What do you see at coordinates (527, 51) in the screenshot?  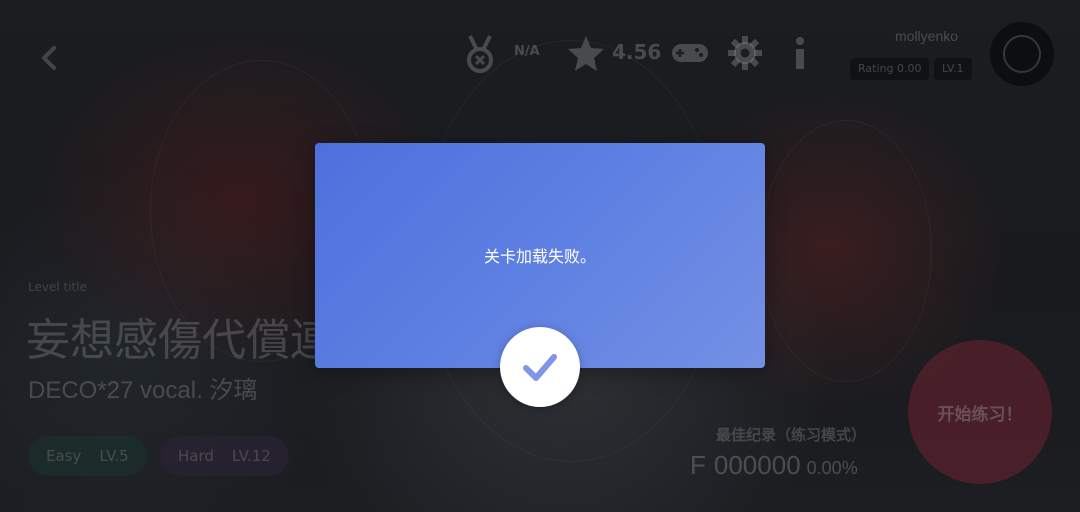 I see `medal-status: N/A` at bounding box center [527, 51].